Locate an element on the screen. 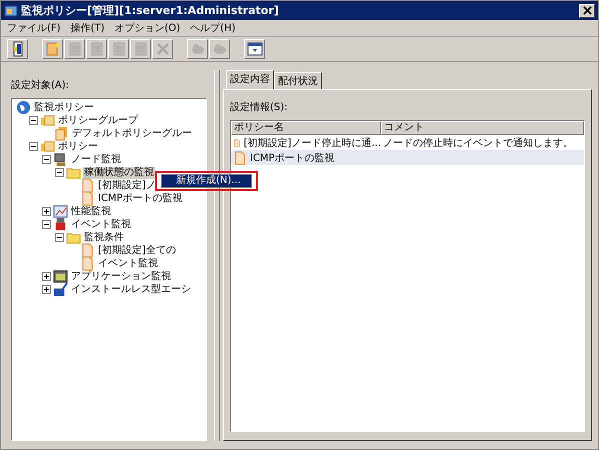  new-document-icon is located at coordinates (52, 49).